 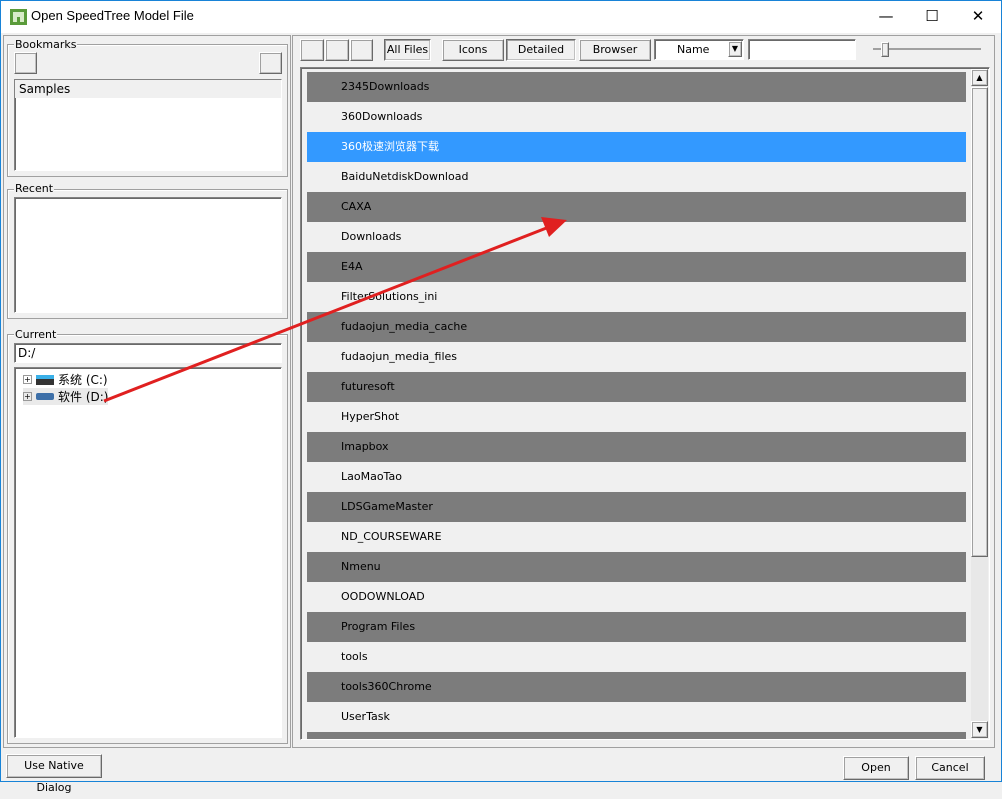 What do you see at coordinates (335, 310) in the screenshot?
I see `annotation-arrow` at bounding box center [335, 310].